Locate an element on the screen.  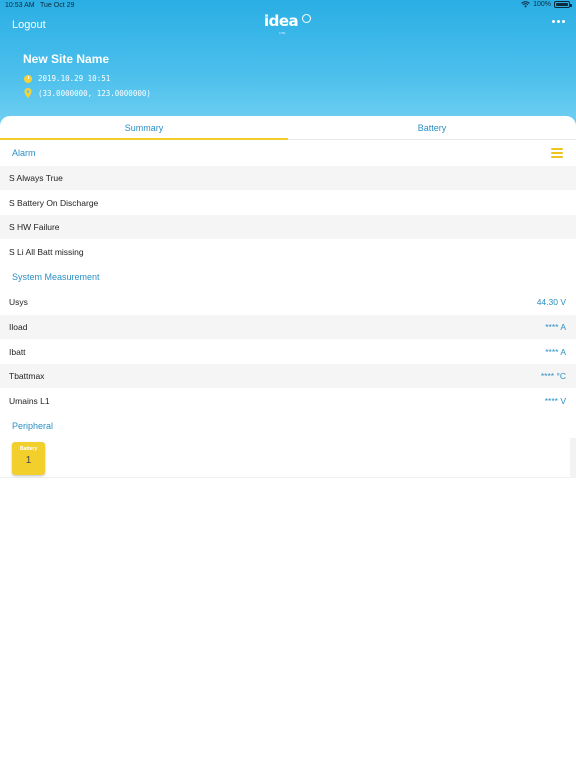
alarm-row: S Li All Batt missing is located at coordinates (288, 252).